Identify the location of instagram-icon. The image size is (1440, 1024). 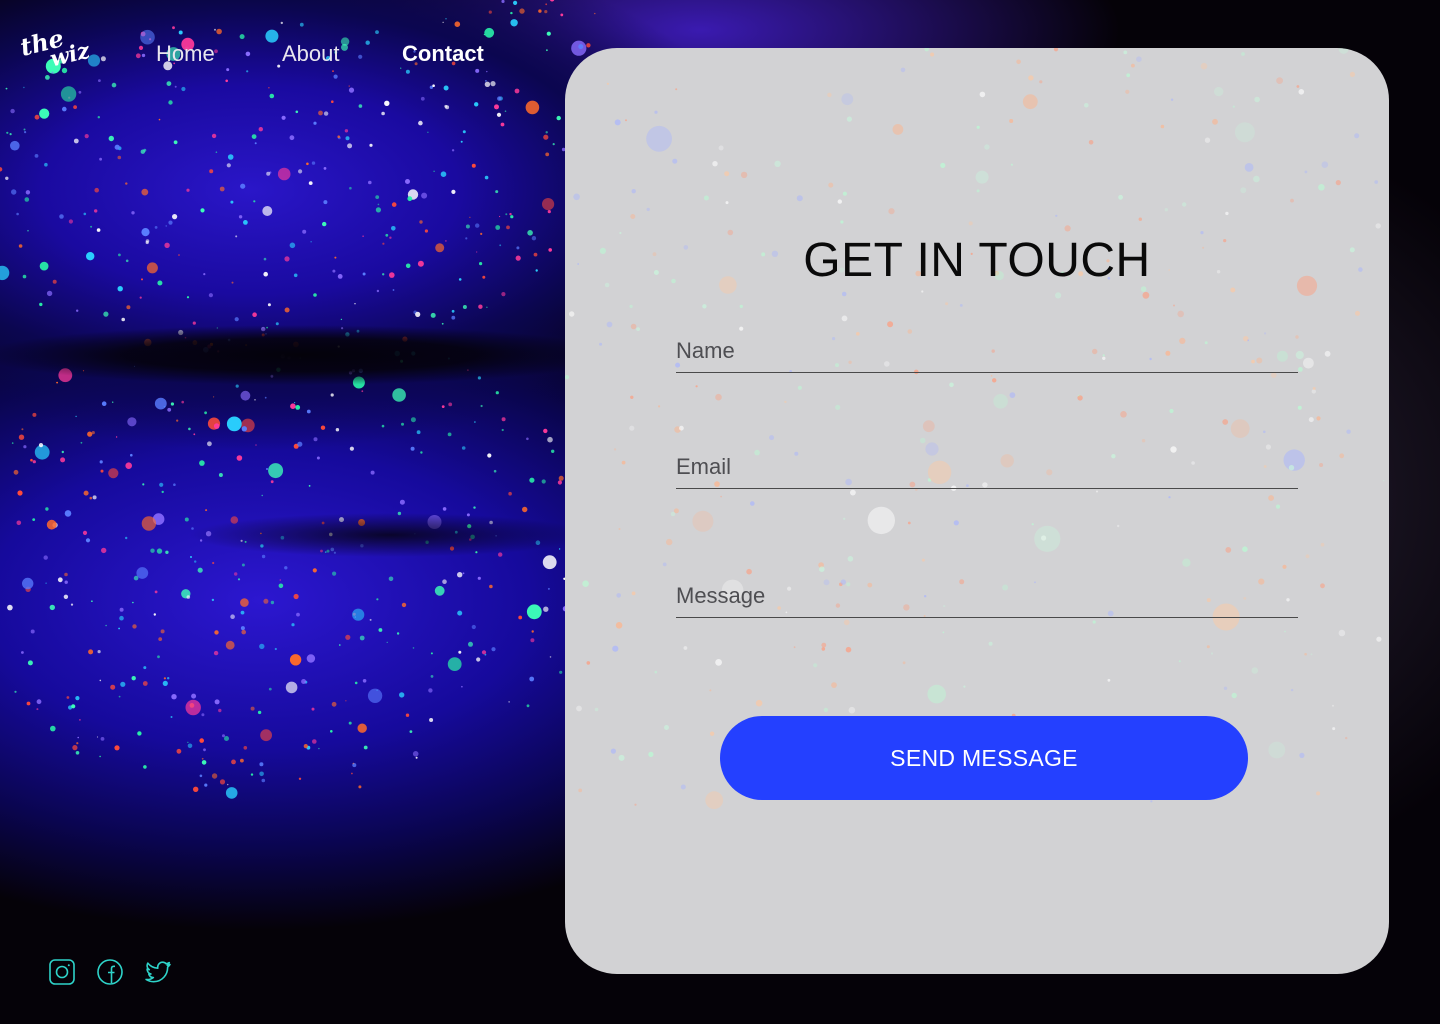
(62, 972).